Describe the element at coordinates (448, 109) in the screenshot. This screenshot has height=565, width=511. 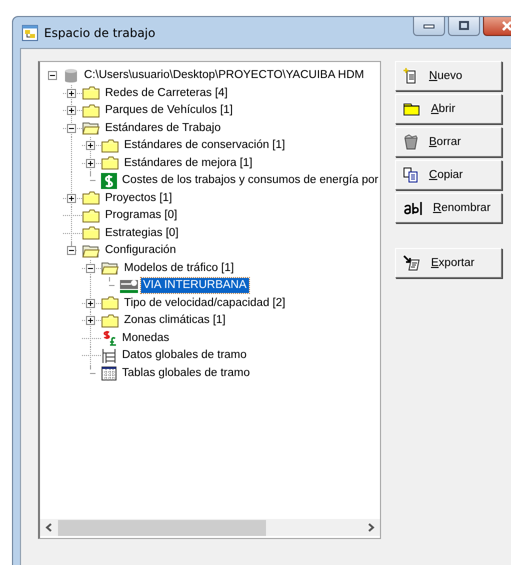
I see `action-button: Abrir` at that location.